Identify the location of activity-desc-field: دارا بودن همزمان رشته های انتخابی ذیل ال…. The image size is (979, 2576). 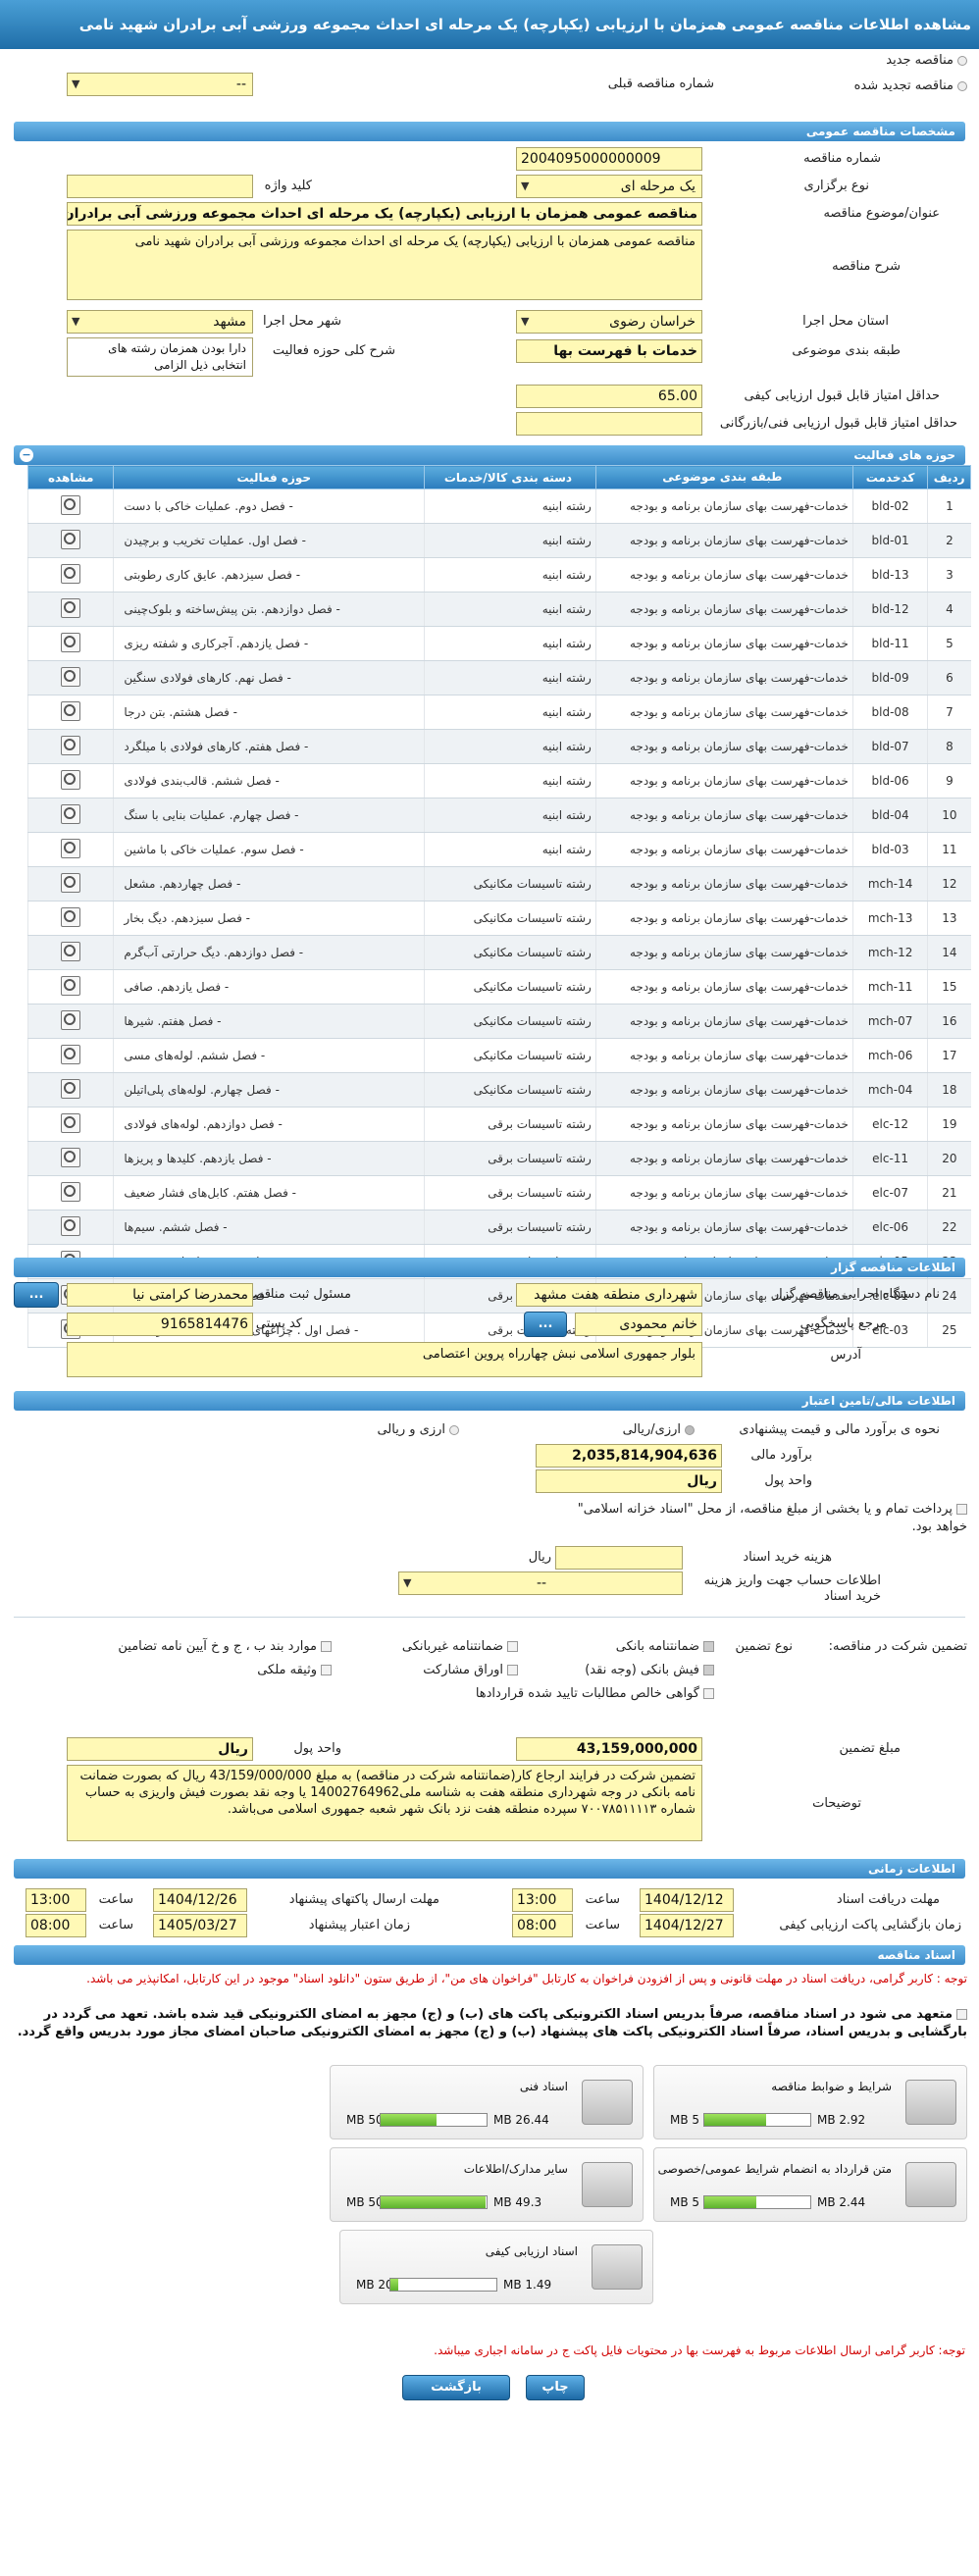
(160, 357).